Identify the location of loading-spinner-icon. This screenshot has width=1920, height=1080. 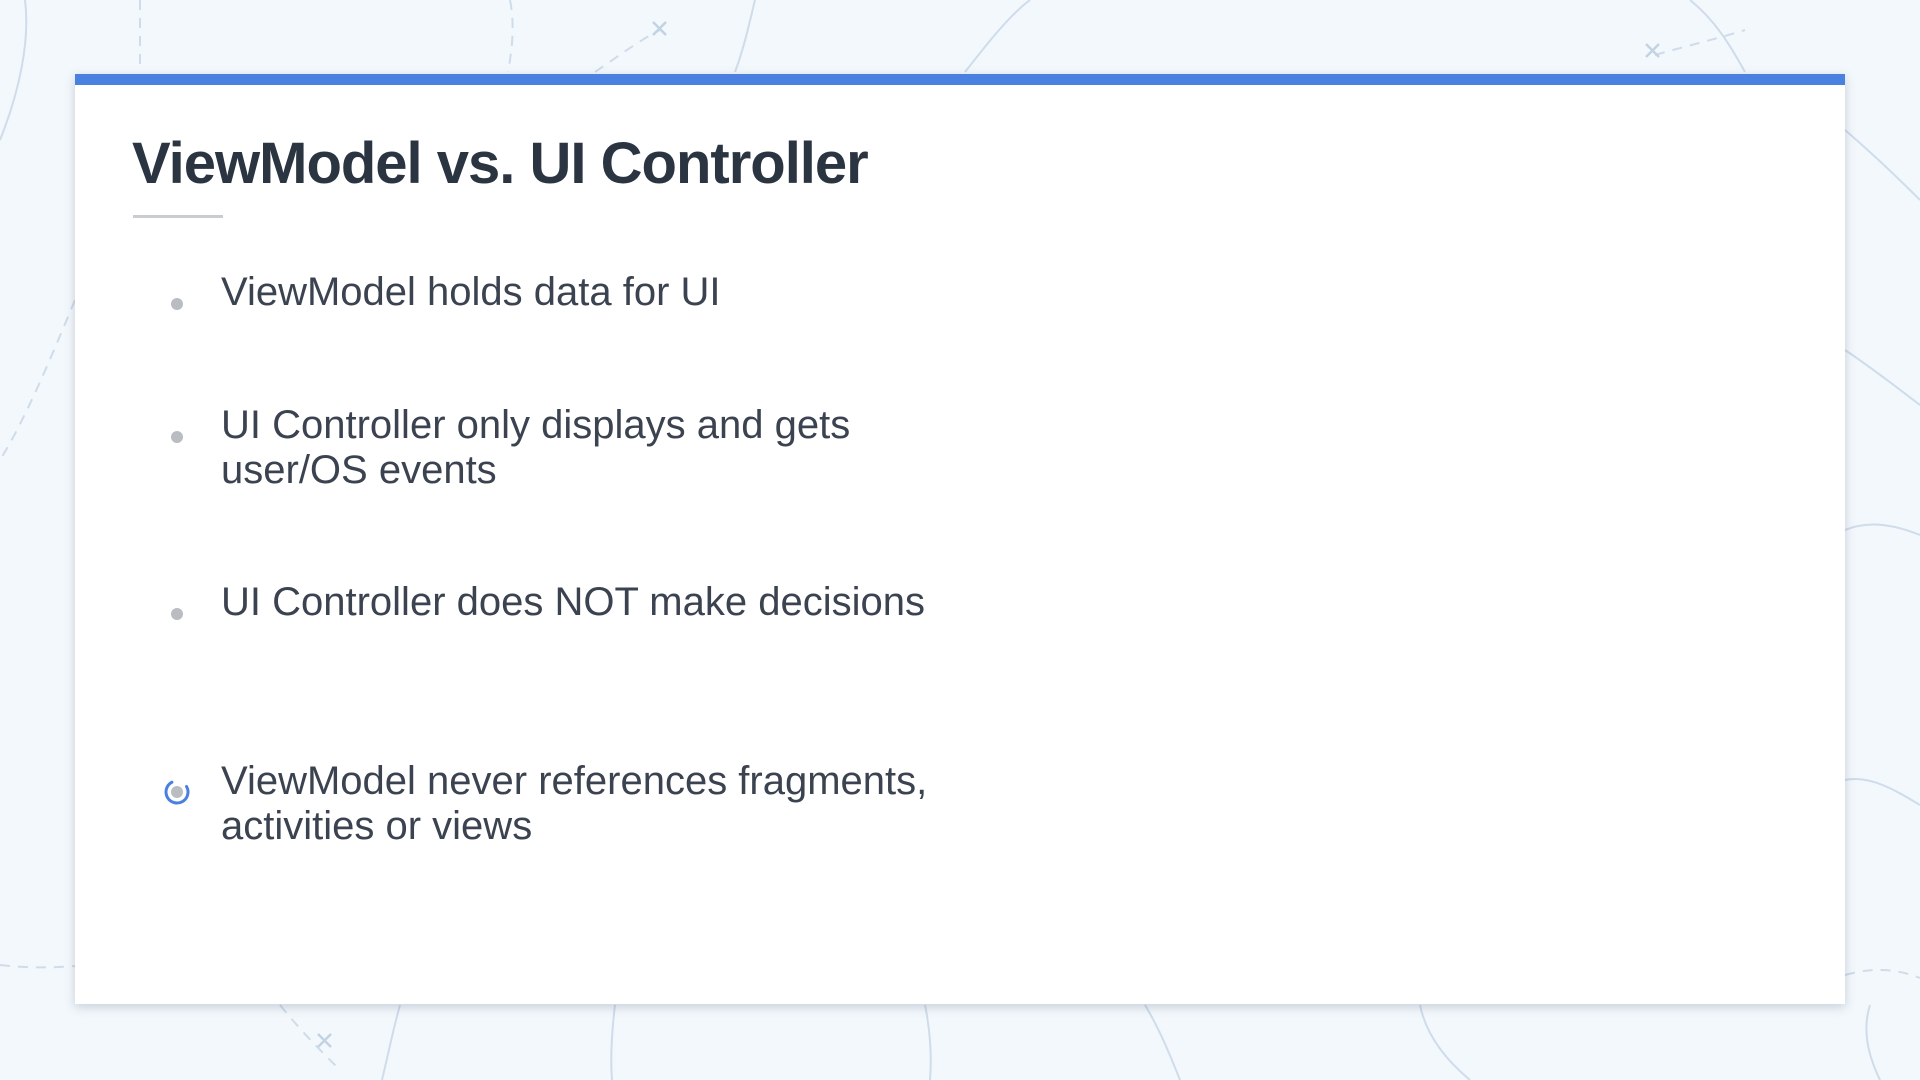
(177, 792).